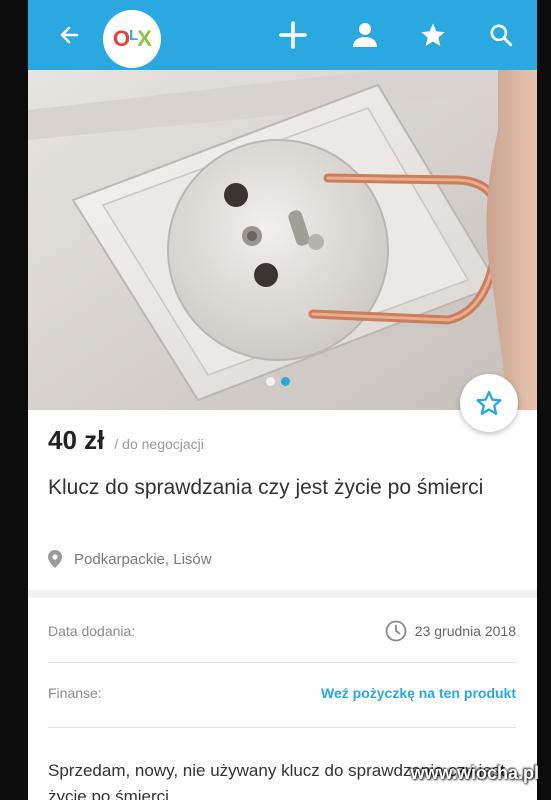  Describe the element at coordinates (365, 35) in the screenshot. I see `user-icon` at that location.